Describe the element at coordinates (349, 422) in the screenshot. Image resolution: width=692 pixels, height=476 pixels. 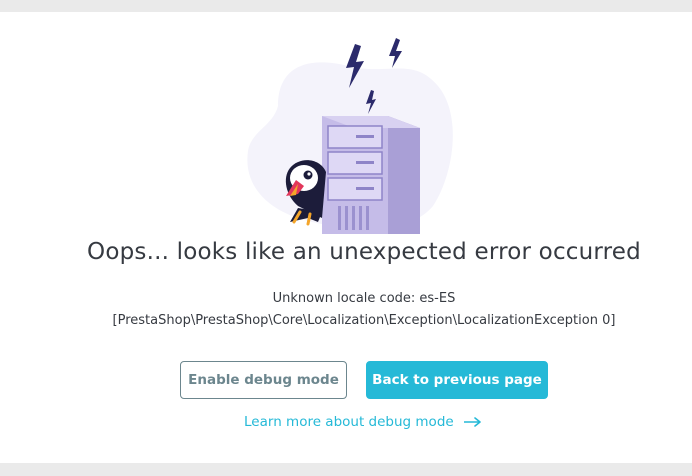
I see `learn-more-label: Learn more about debug mode` at that location.